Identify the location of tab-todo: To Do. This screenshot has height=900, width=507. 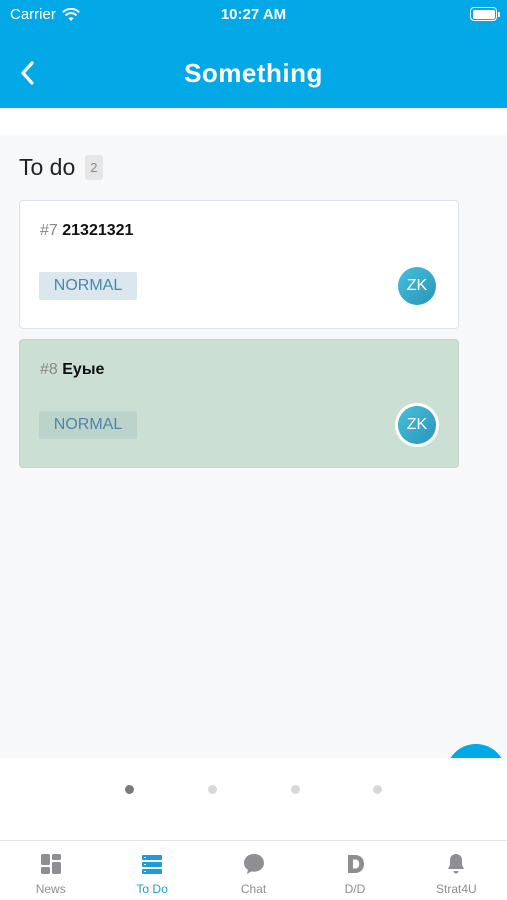
(151, 870).